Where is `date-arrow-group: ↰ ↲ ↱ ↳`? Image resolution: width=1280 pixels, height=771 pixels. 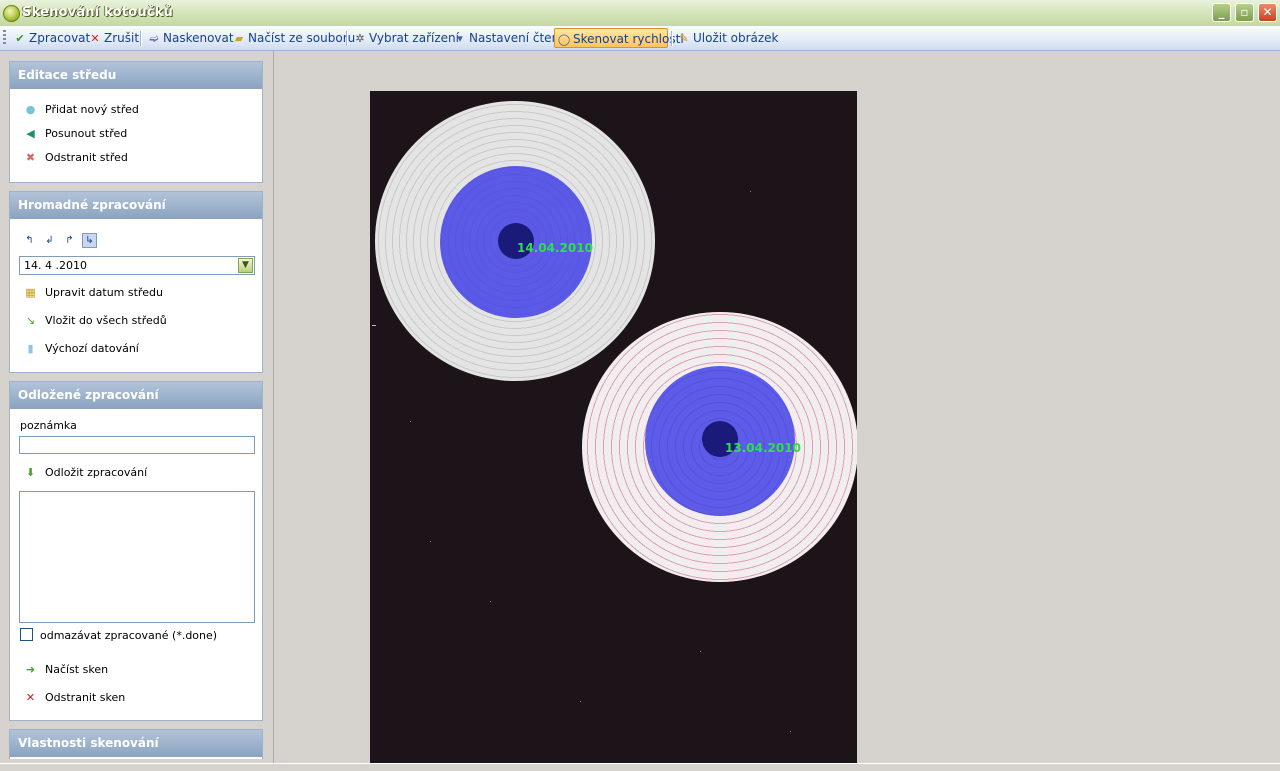
date-arrow-group: ↰ ↲ ↱ ↳ is located at coordinates (67, 241).